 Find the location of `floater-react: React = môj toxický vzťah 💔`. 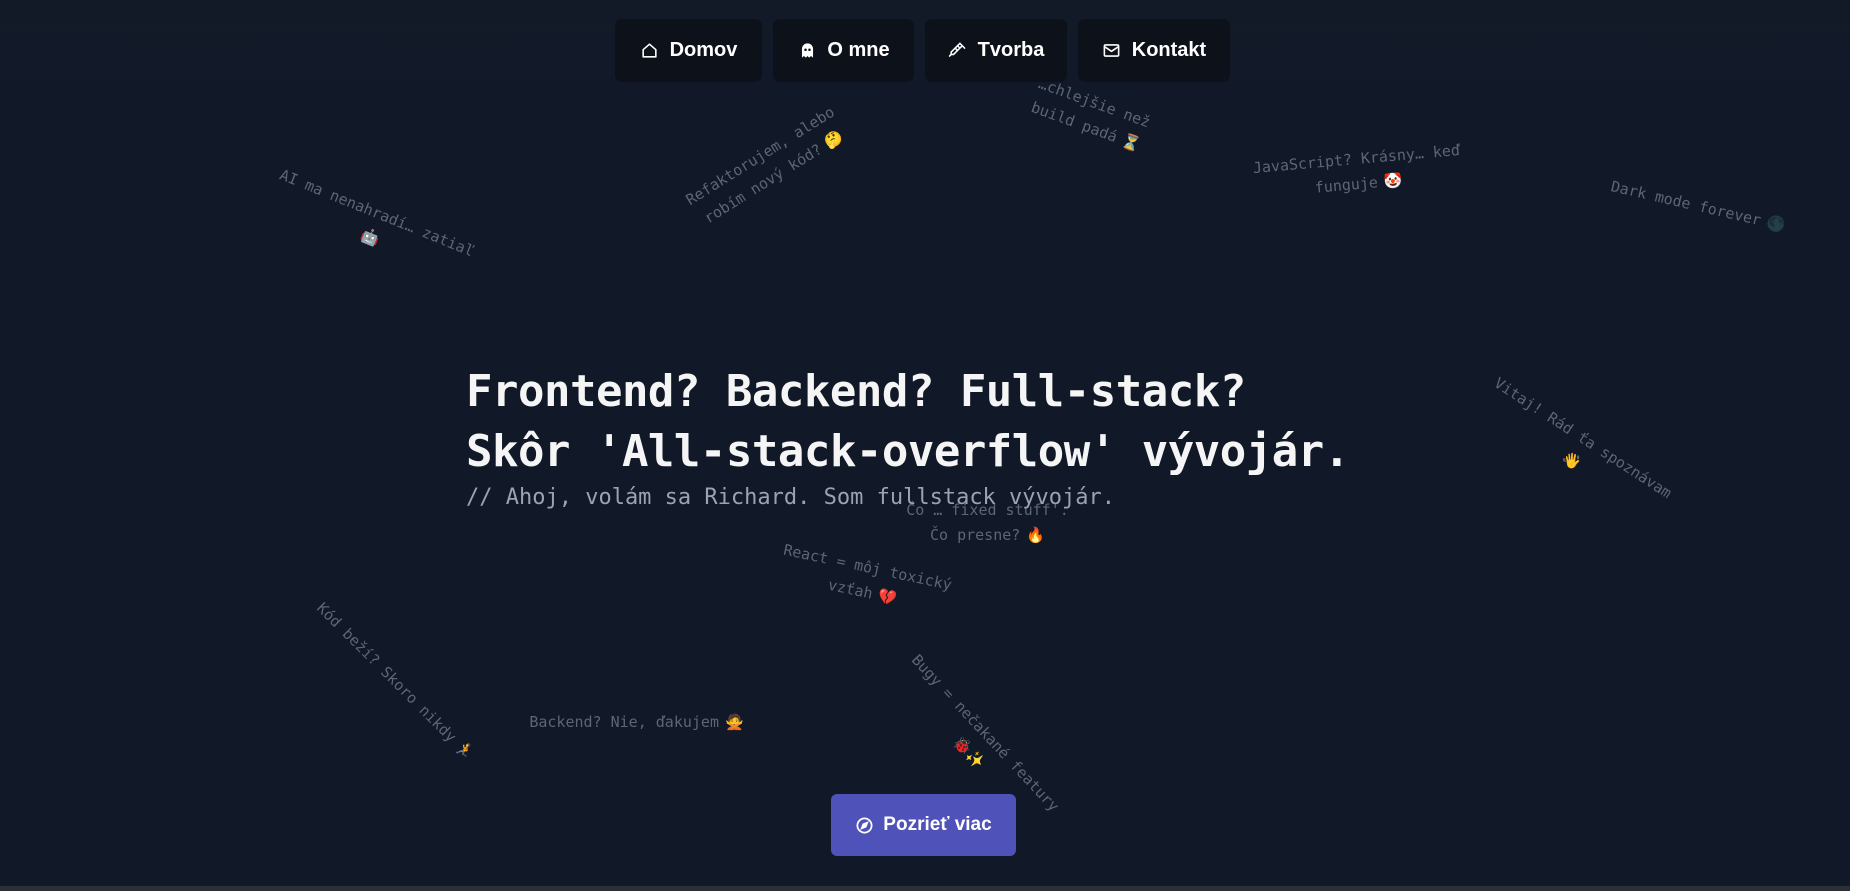

floater-react: React = môj toxický vzťah 💔 is located at coordinates (865, 580).